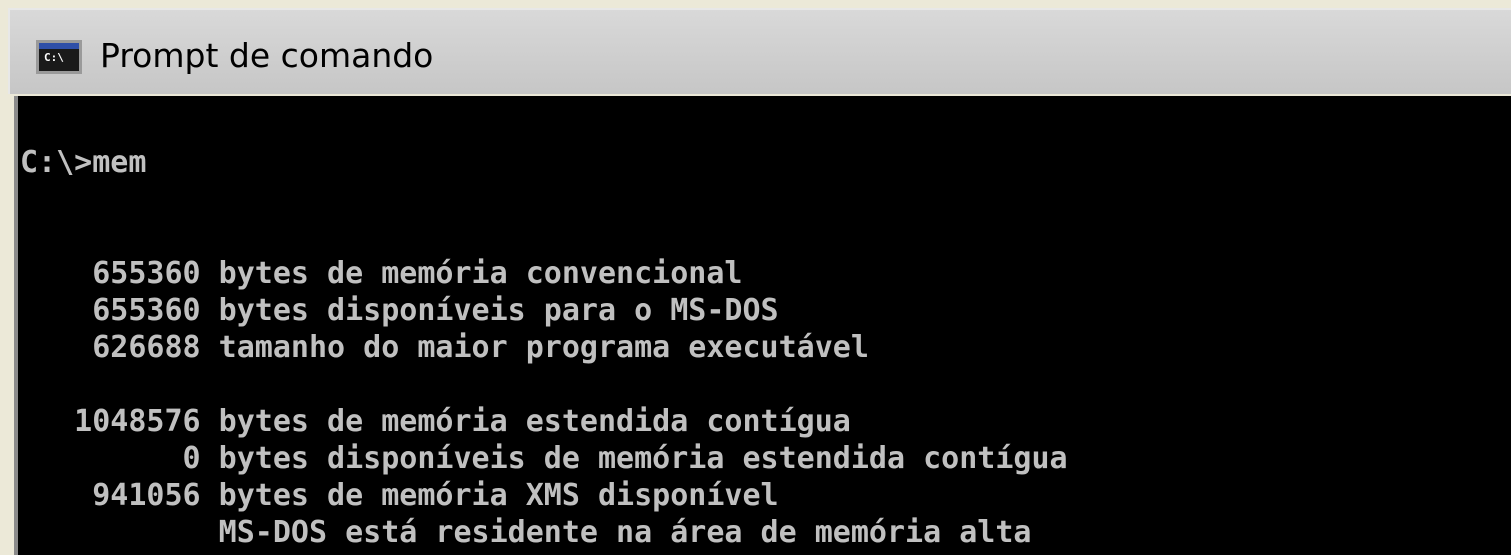 This screenshot has height=555, width=1511. I want to click on cmd-icon-label: C:\, so click(54, 57).